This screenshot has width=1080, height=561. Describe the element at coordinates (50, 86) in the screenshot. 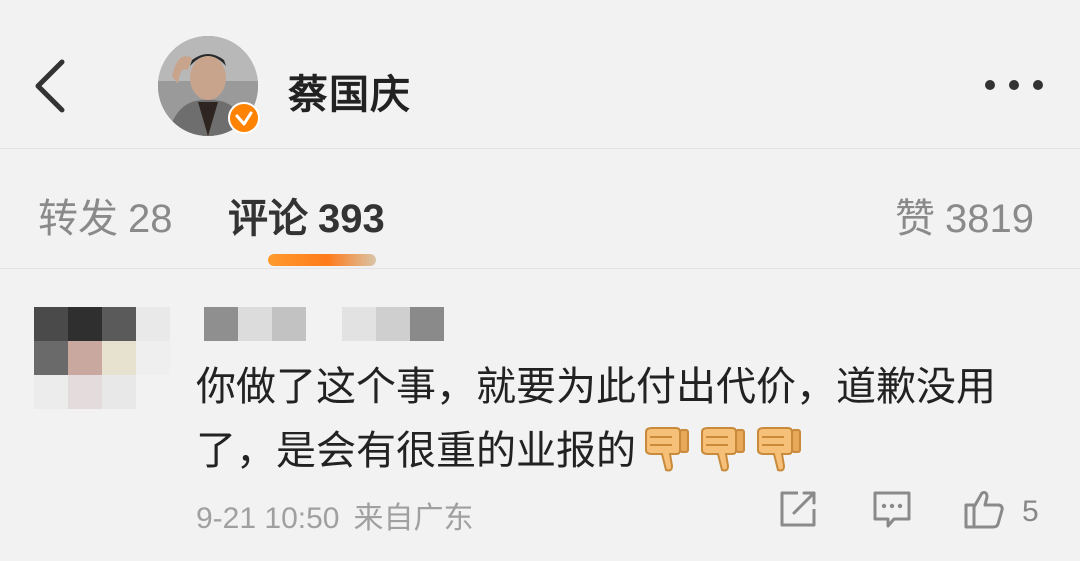

I see `chevron-left-icon` at that location.